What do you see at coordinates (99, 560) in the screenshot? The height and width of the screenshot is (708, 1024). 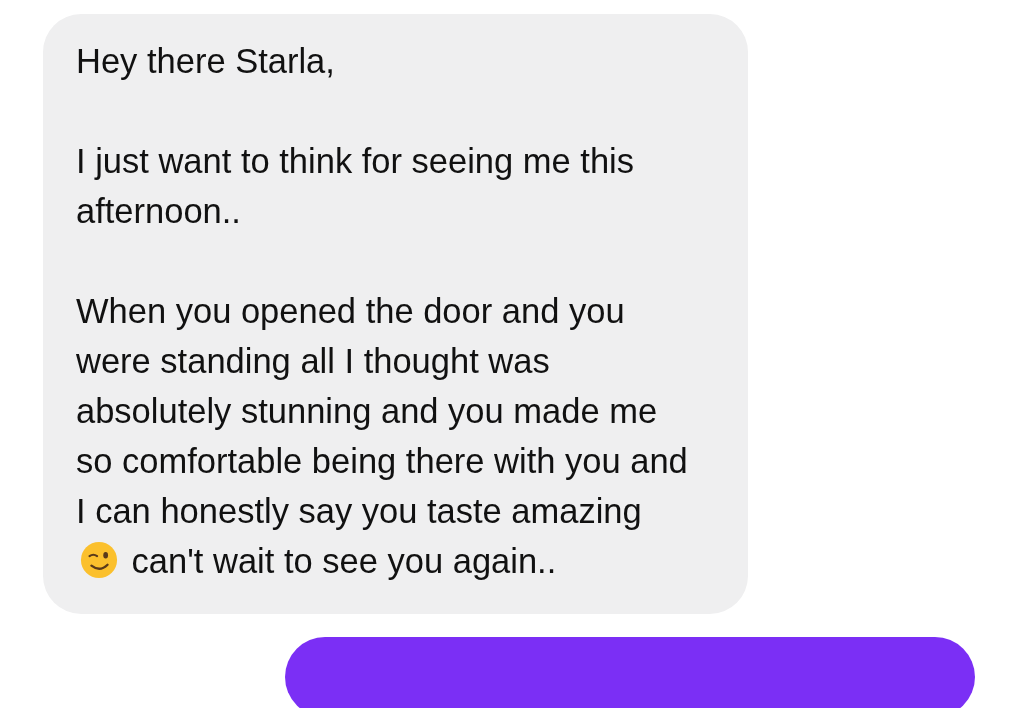 I see `winking-face-icon` at bounding box center [99, 560].